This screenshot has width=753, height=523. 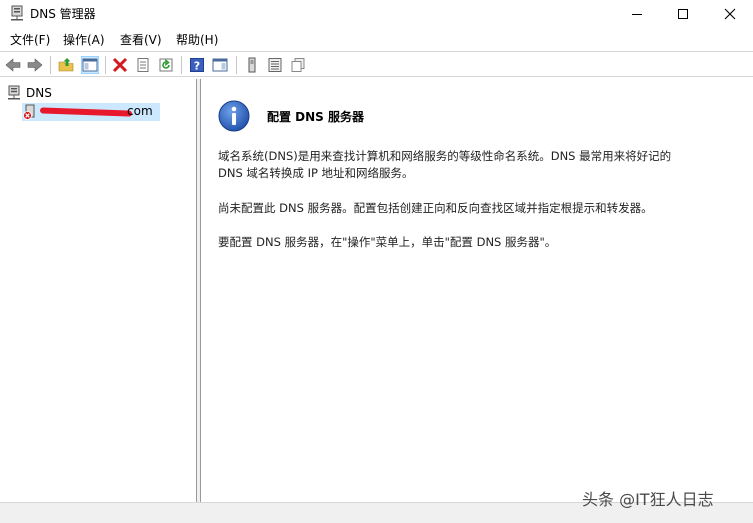 What do you see at coordinates (140, 111) in the screenshot?
I see `server-name-suffix: com` at bounding box center [140, 111].